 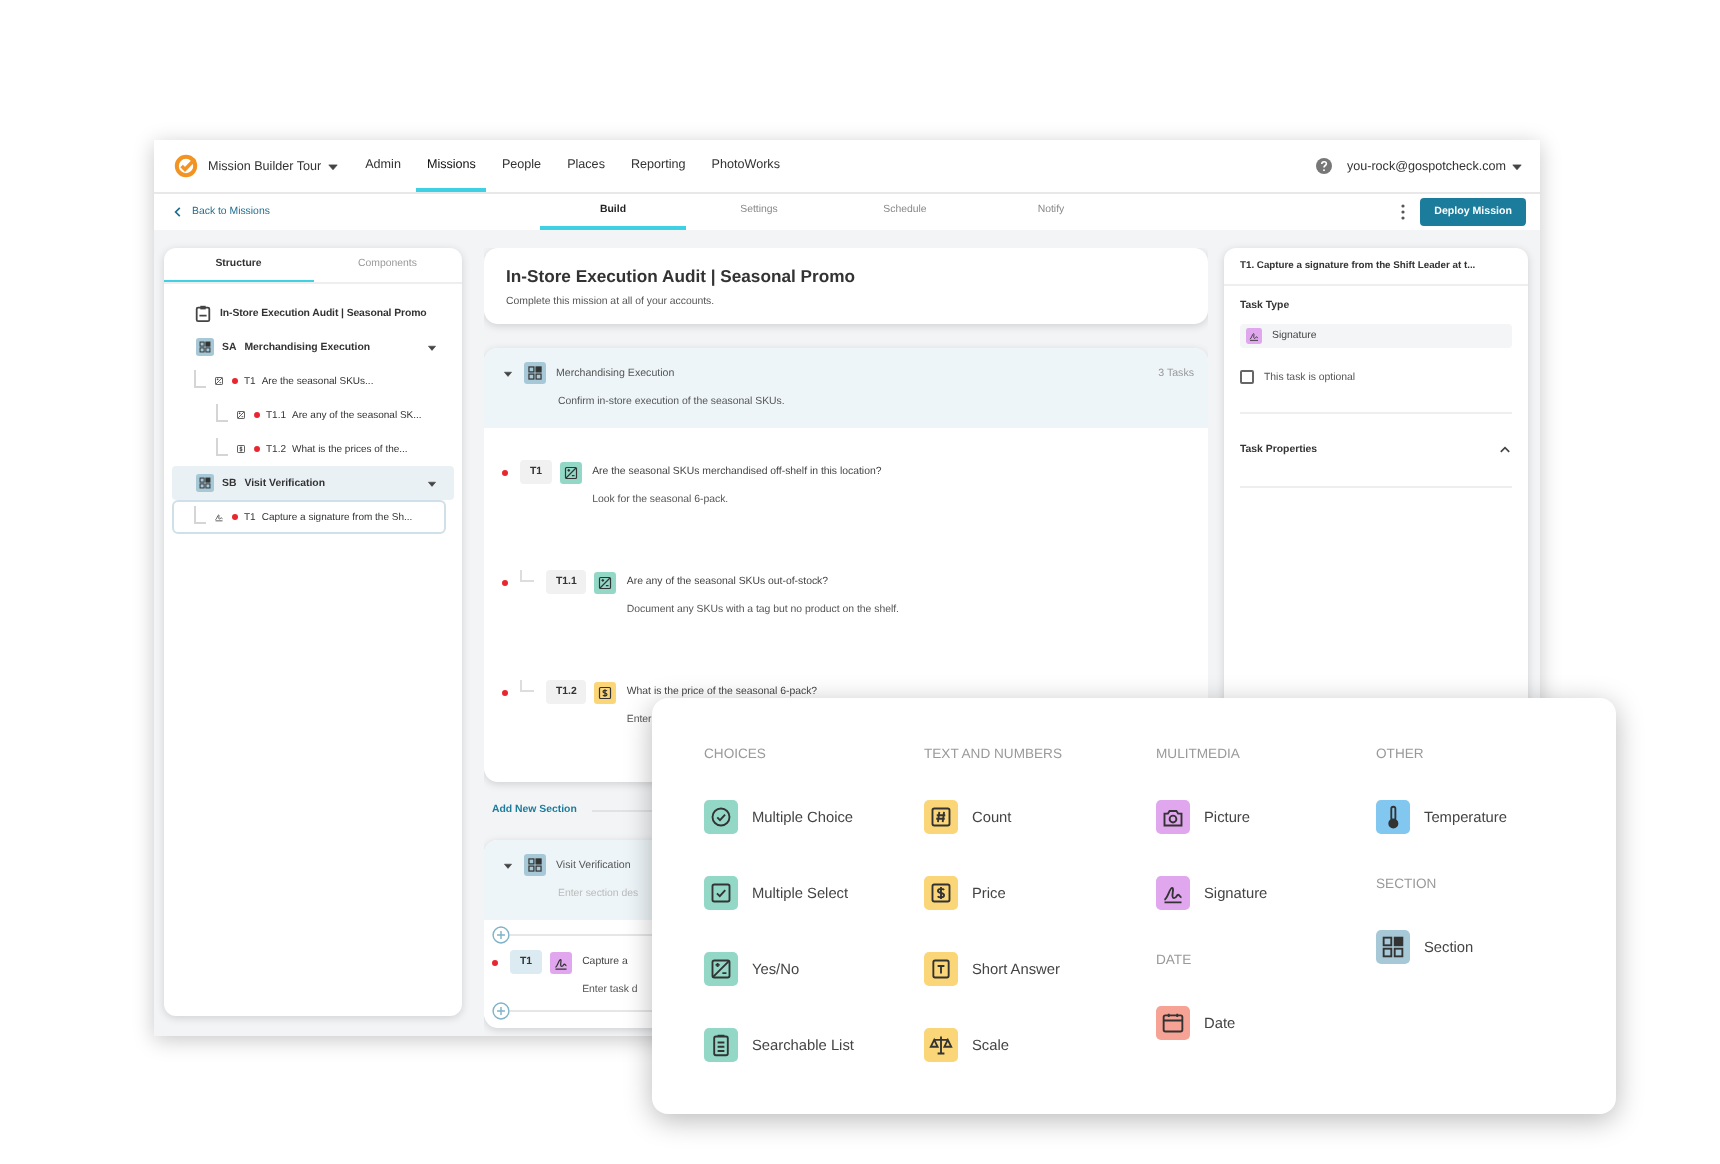 What do you see at coordinates (941, 969) in the screenshot?
I see `text-box-icon` at bounding box center [941, 969].